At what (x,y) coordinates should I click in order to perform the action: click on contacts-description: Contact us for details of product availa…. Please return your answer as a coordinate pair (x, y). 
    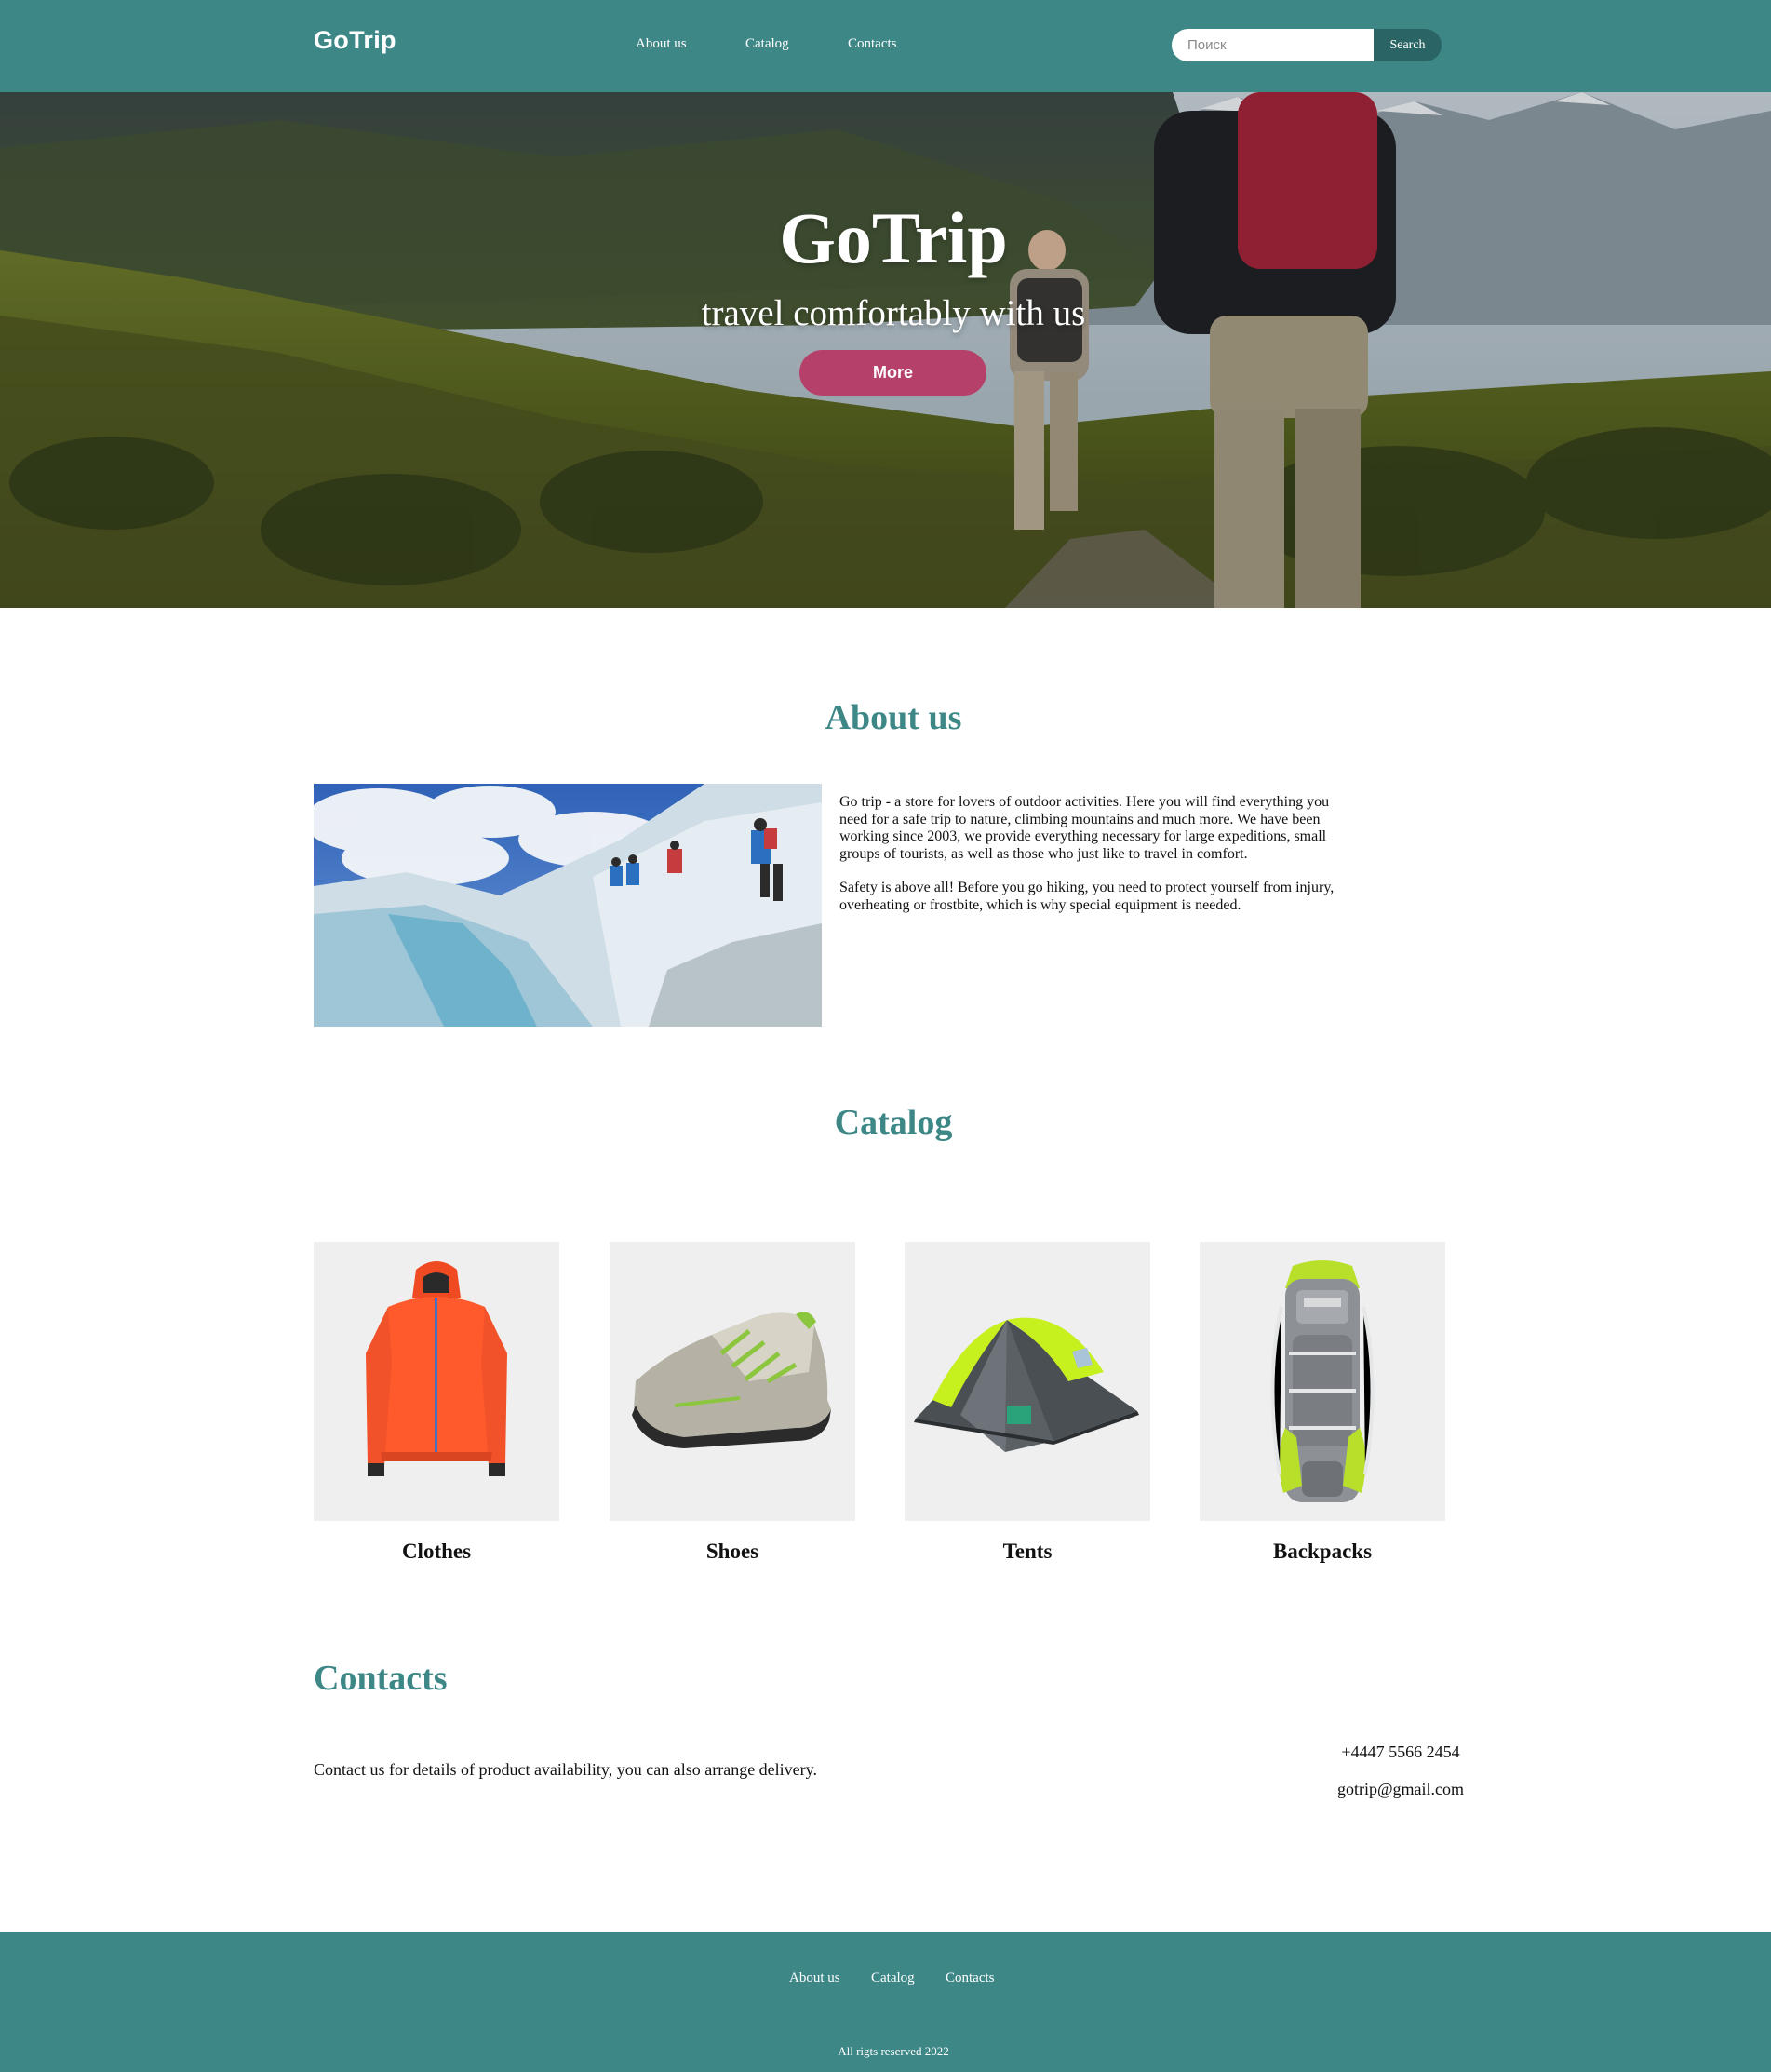
    Looking at the image, I should click on (565, 1769).